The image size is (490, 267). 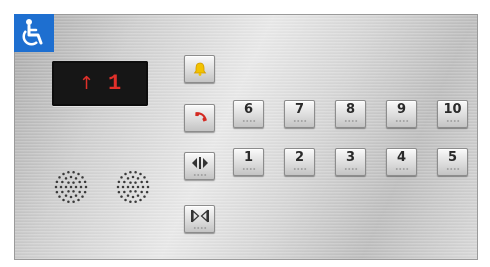 What do you see at coordinates (199, 69) in the screenshot?
I see `alarm-button` at bounding box center [199, 69].